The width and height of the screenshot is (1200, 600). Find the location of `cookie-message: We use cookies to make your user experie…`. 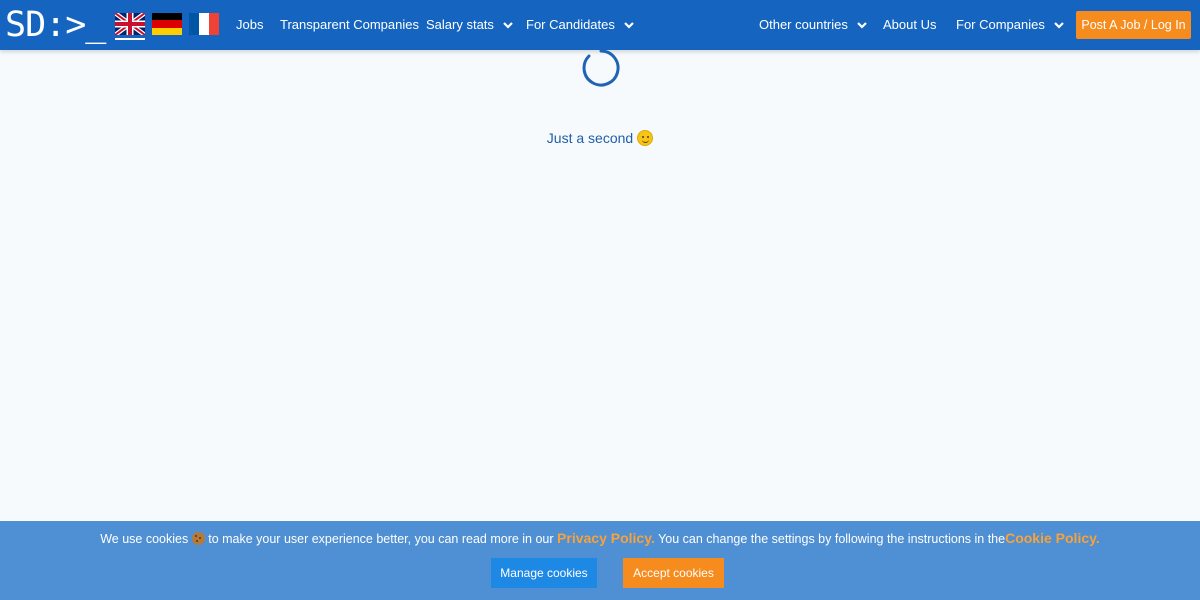

cookie-message: We use cookies to make your user experie… is located at coordinates (600, 538).